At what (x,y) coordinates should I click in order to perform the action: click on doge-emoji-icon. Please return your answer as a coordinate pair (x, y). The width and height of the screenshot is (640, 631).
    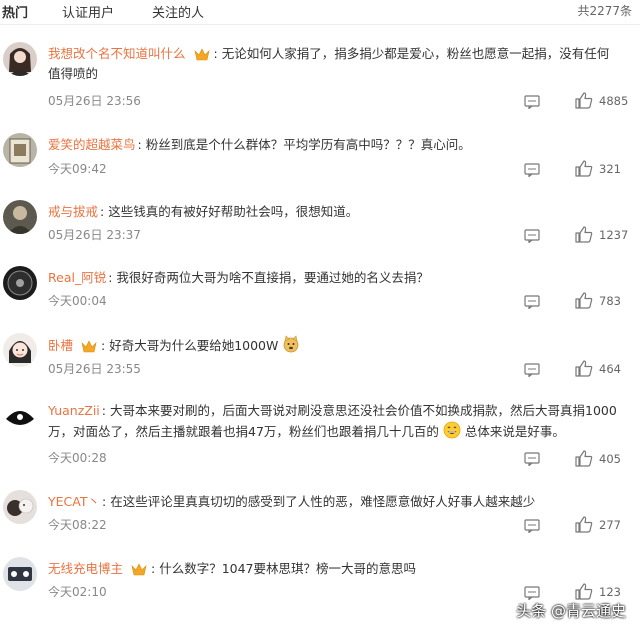
    Looking at the image, I should click on (291, 347).